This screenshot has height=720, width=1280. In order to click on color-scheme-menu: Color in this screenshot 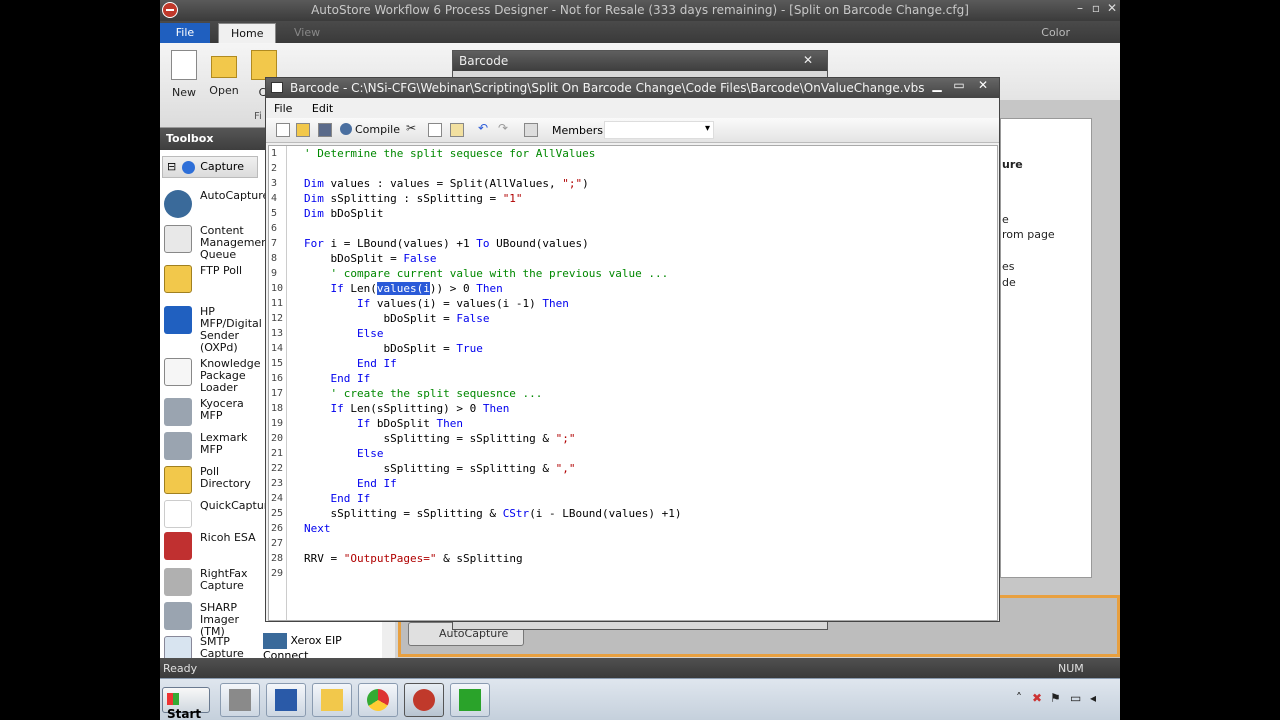, I will do `click(1055, 32)`.